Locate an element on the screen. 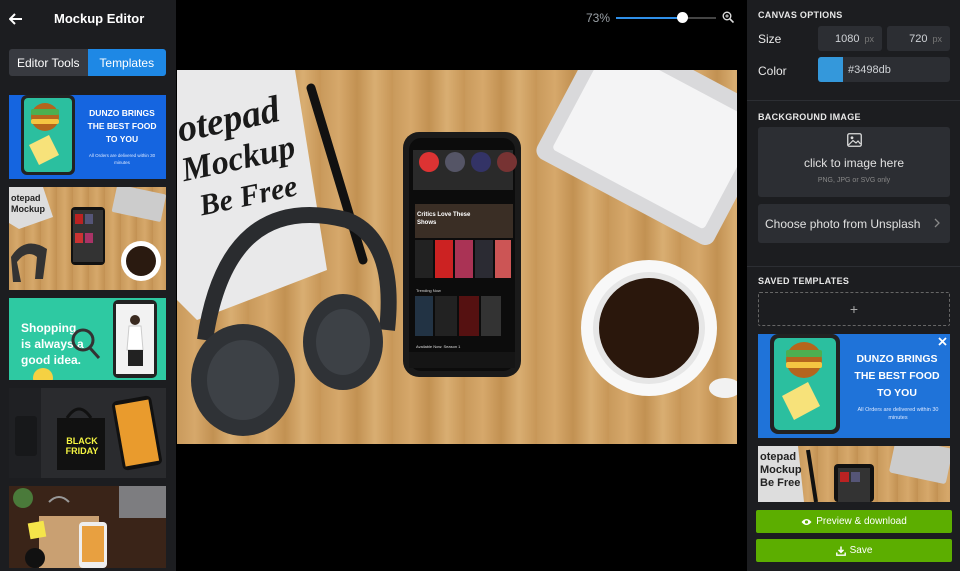 The image size is (960, 571). width-input: 1080 px is located at coordinates (850, 38).